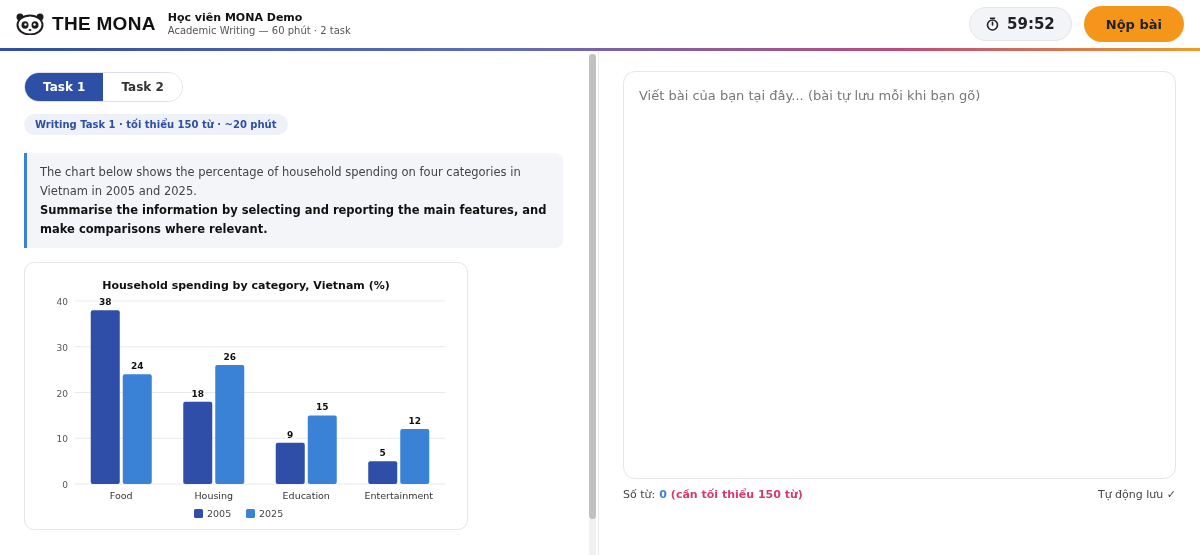 This screenshot has width=1200, height=555. I want to click on x-axis-label: Education, so click(306, 495).